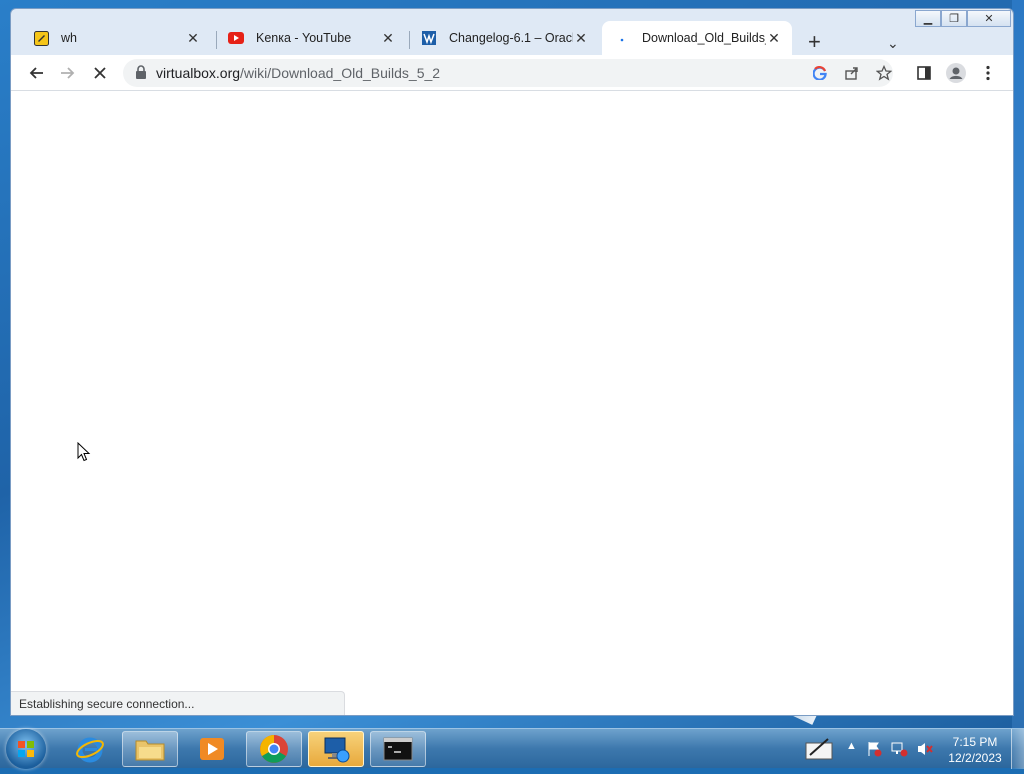 The height and width of the screenshot is (774, 1024). I want to click on command-prompt-icon, so click(398, 749).